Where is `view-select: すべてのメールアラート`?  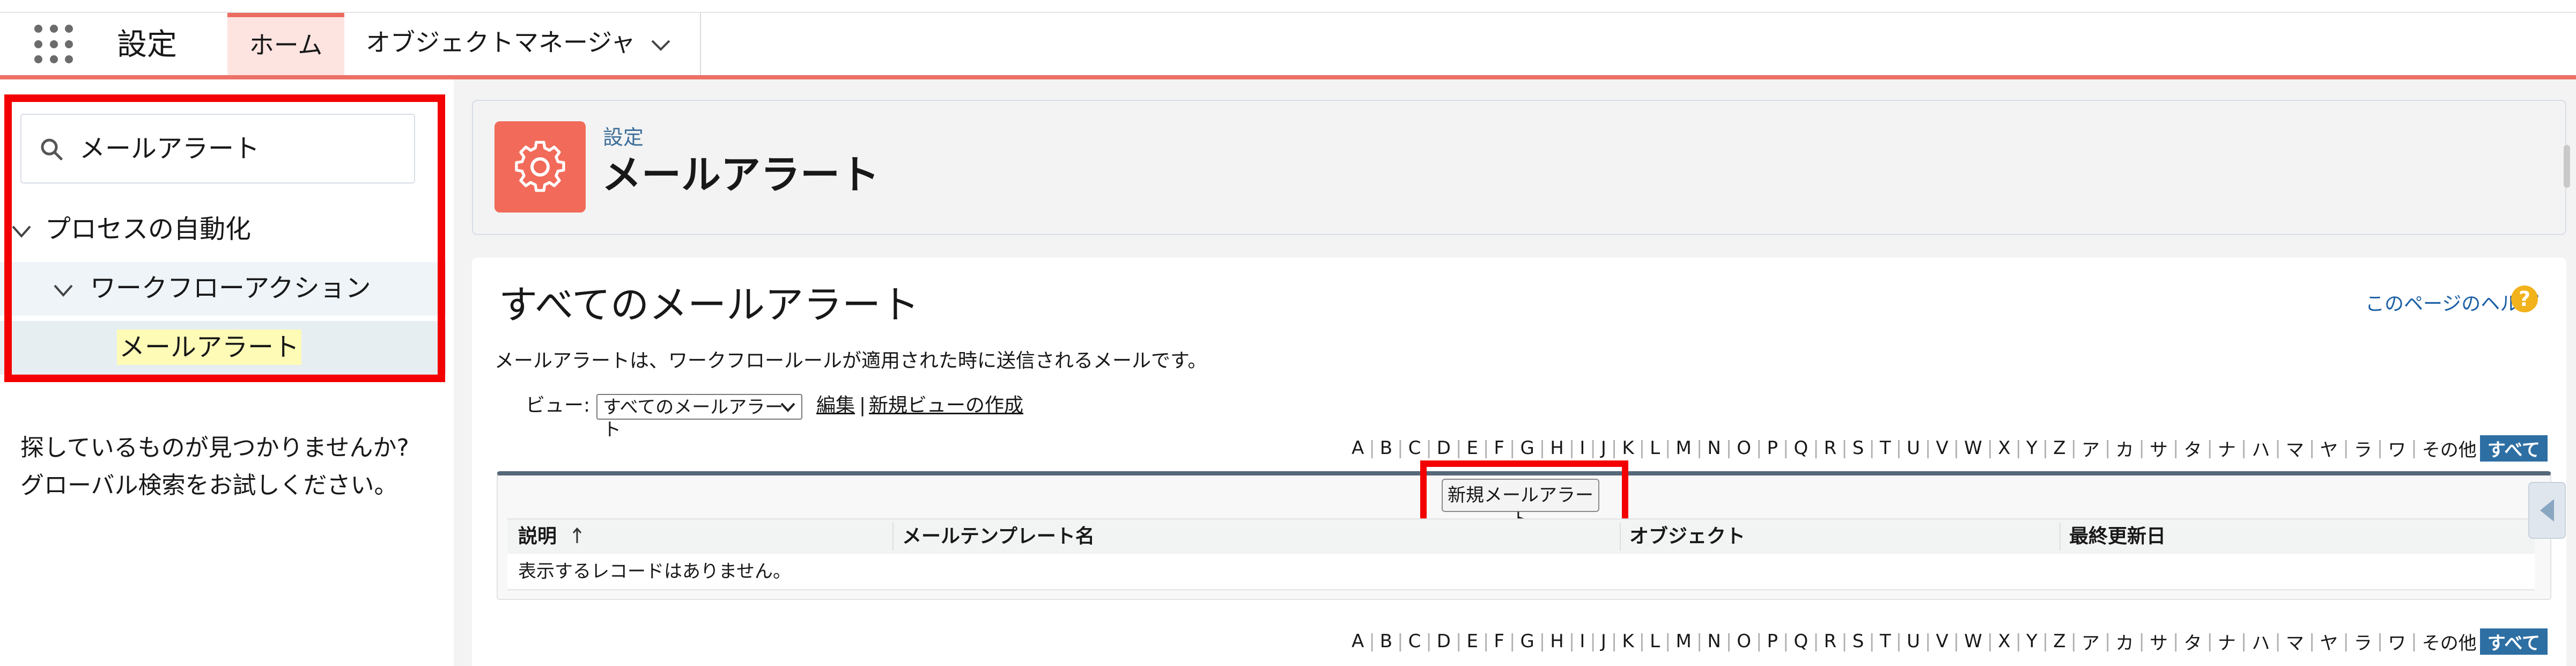
view-select: すべてのメールアラート is located at coordinates (699, 417).